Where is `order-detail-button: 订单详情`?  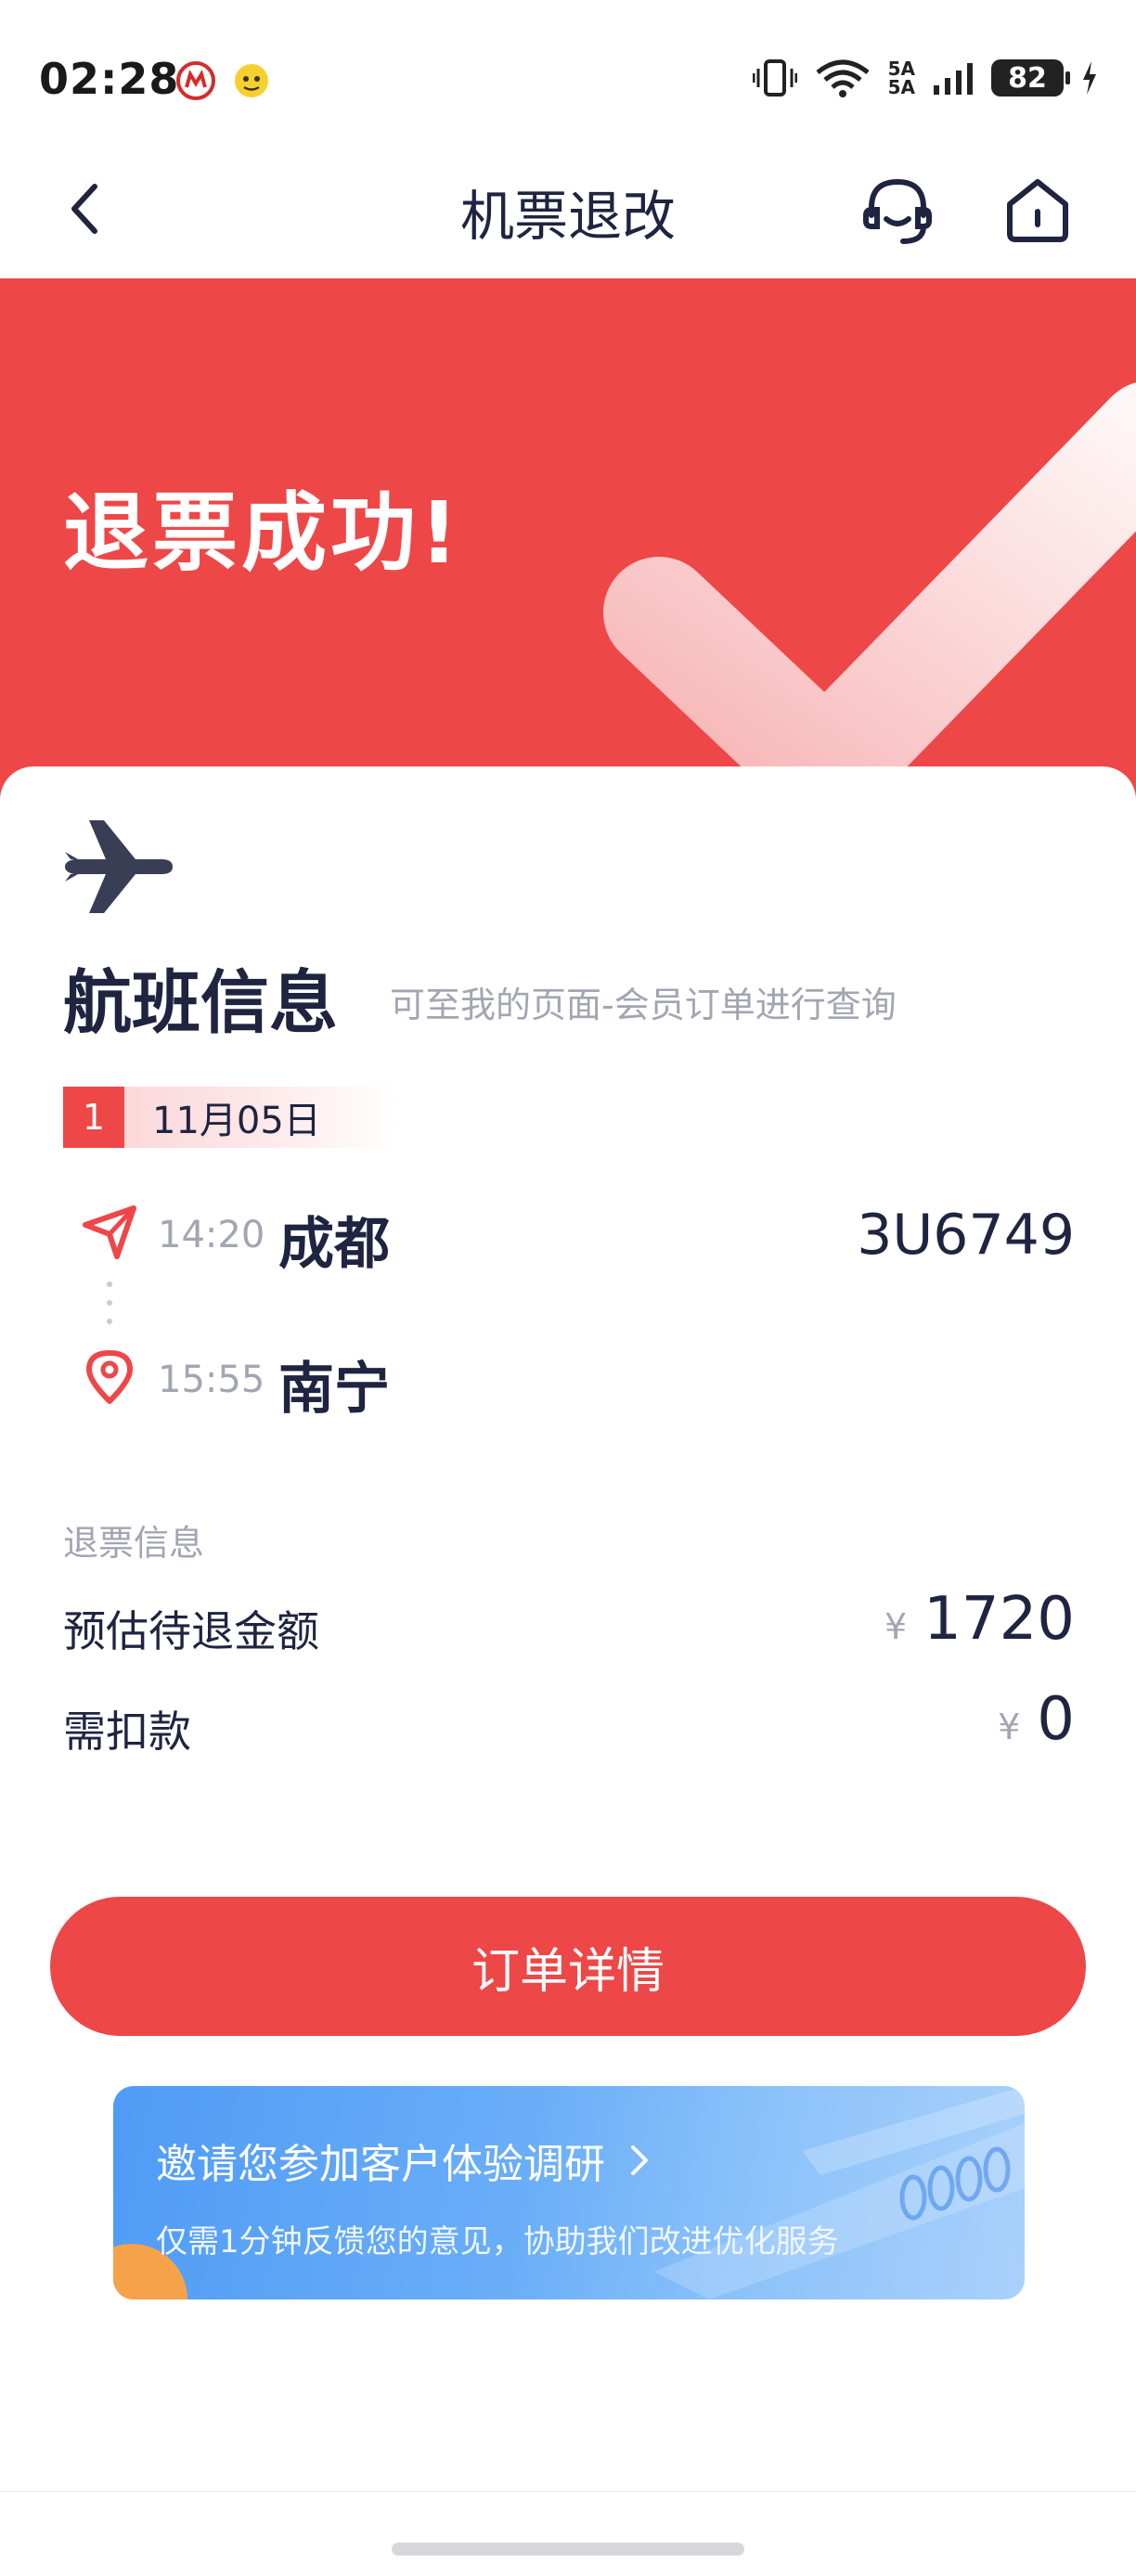
order-detail-button: 订单详情 is located at coordinates (568, 1966).